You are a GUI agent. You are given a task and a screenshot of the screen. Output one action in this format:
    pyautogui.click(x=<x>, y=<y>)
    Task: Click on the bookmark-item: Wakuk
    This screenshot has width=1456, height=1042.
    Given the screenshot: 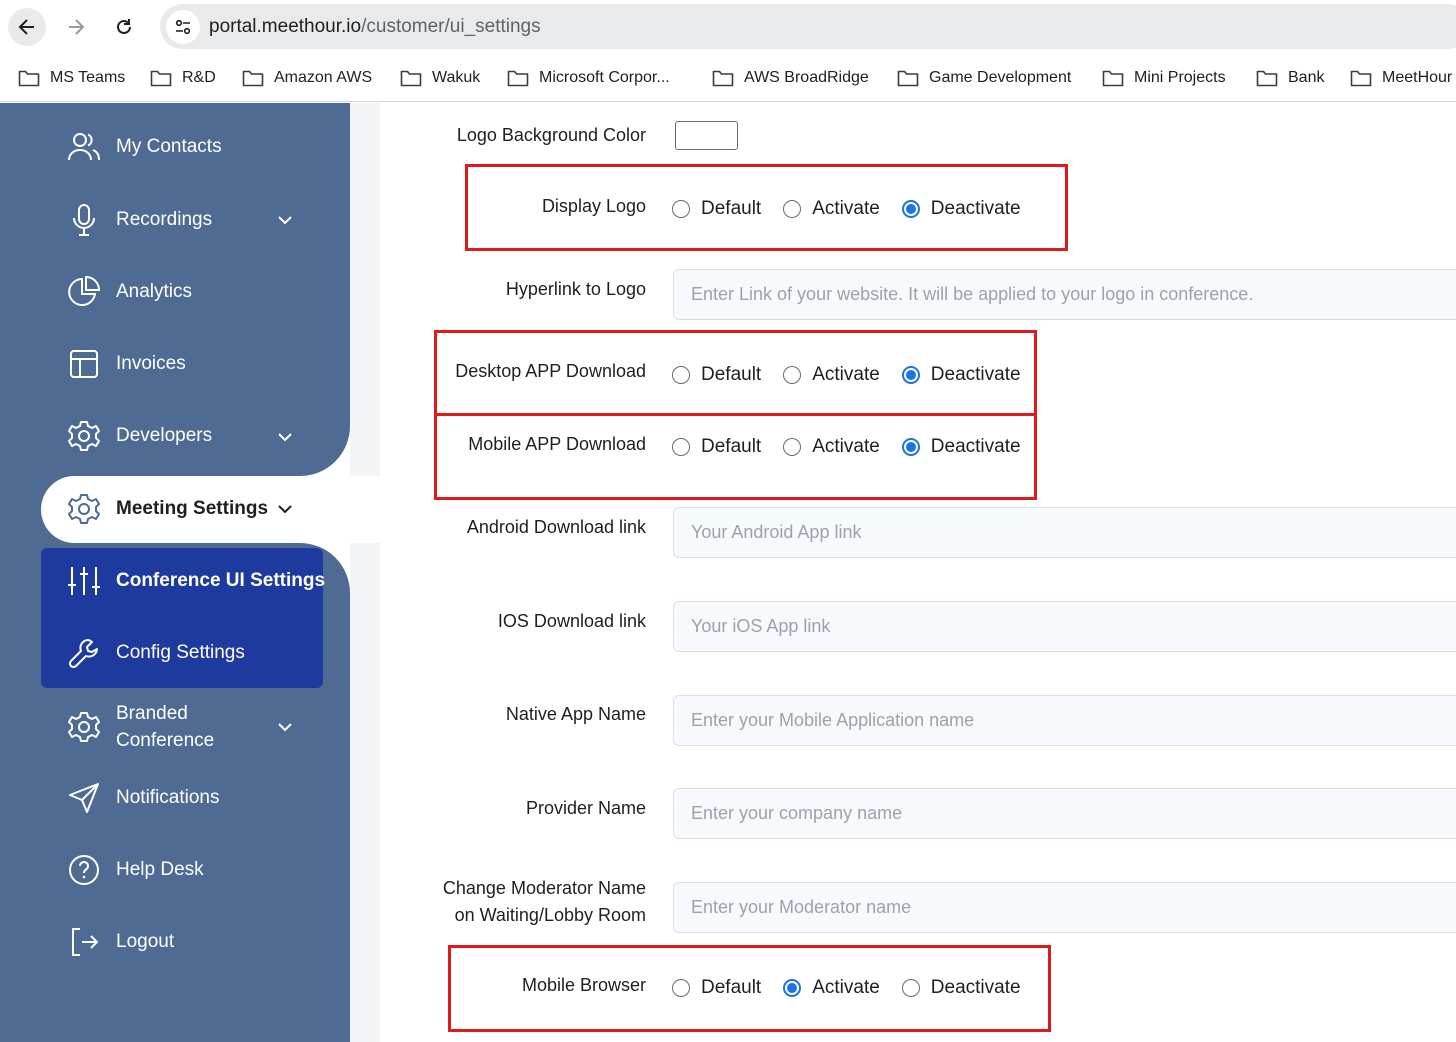 What is the action you would take?
    pyautogui.click(x=440, y=78)
    